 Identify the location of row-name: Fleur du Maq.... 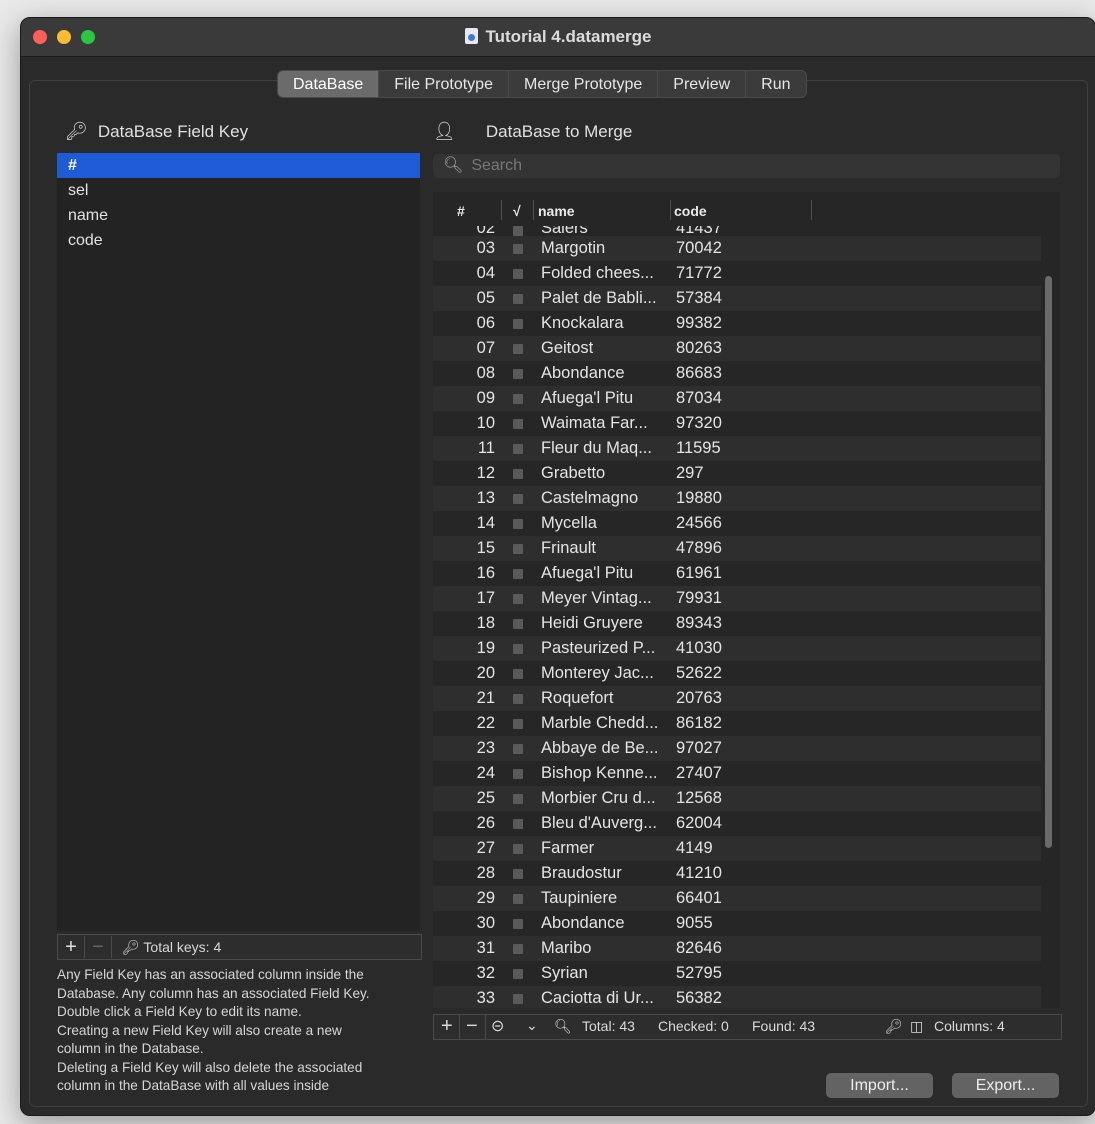
(596, 448).